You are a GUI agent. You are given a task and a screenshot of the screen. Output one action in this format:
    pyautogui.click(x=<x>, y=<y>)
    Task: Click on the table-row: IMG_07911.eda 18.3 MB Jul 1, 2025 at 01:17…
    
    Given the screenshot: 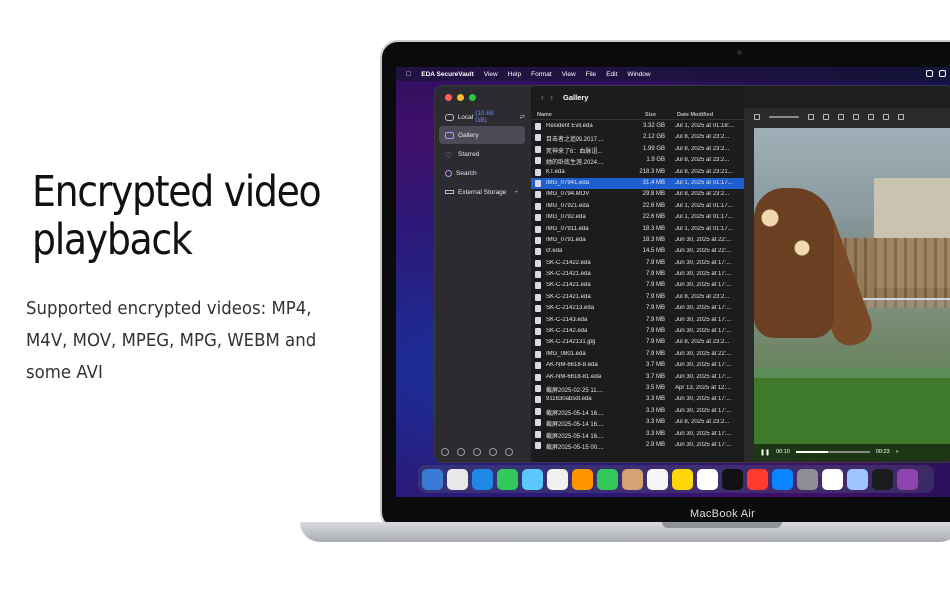 What is the action you would take?
    pyautogui.click(x=637, y=229)
    